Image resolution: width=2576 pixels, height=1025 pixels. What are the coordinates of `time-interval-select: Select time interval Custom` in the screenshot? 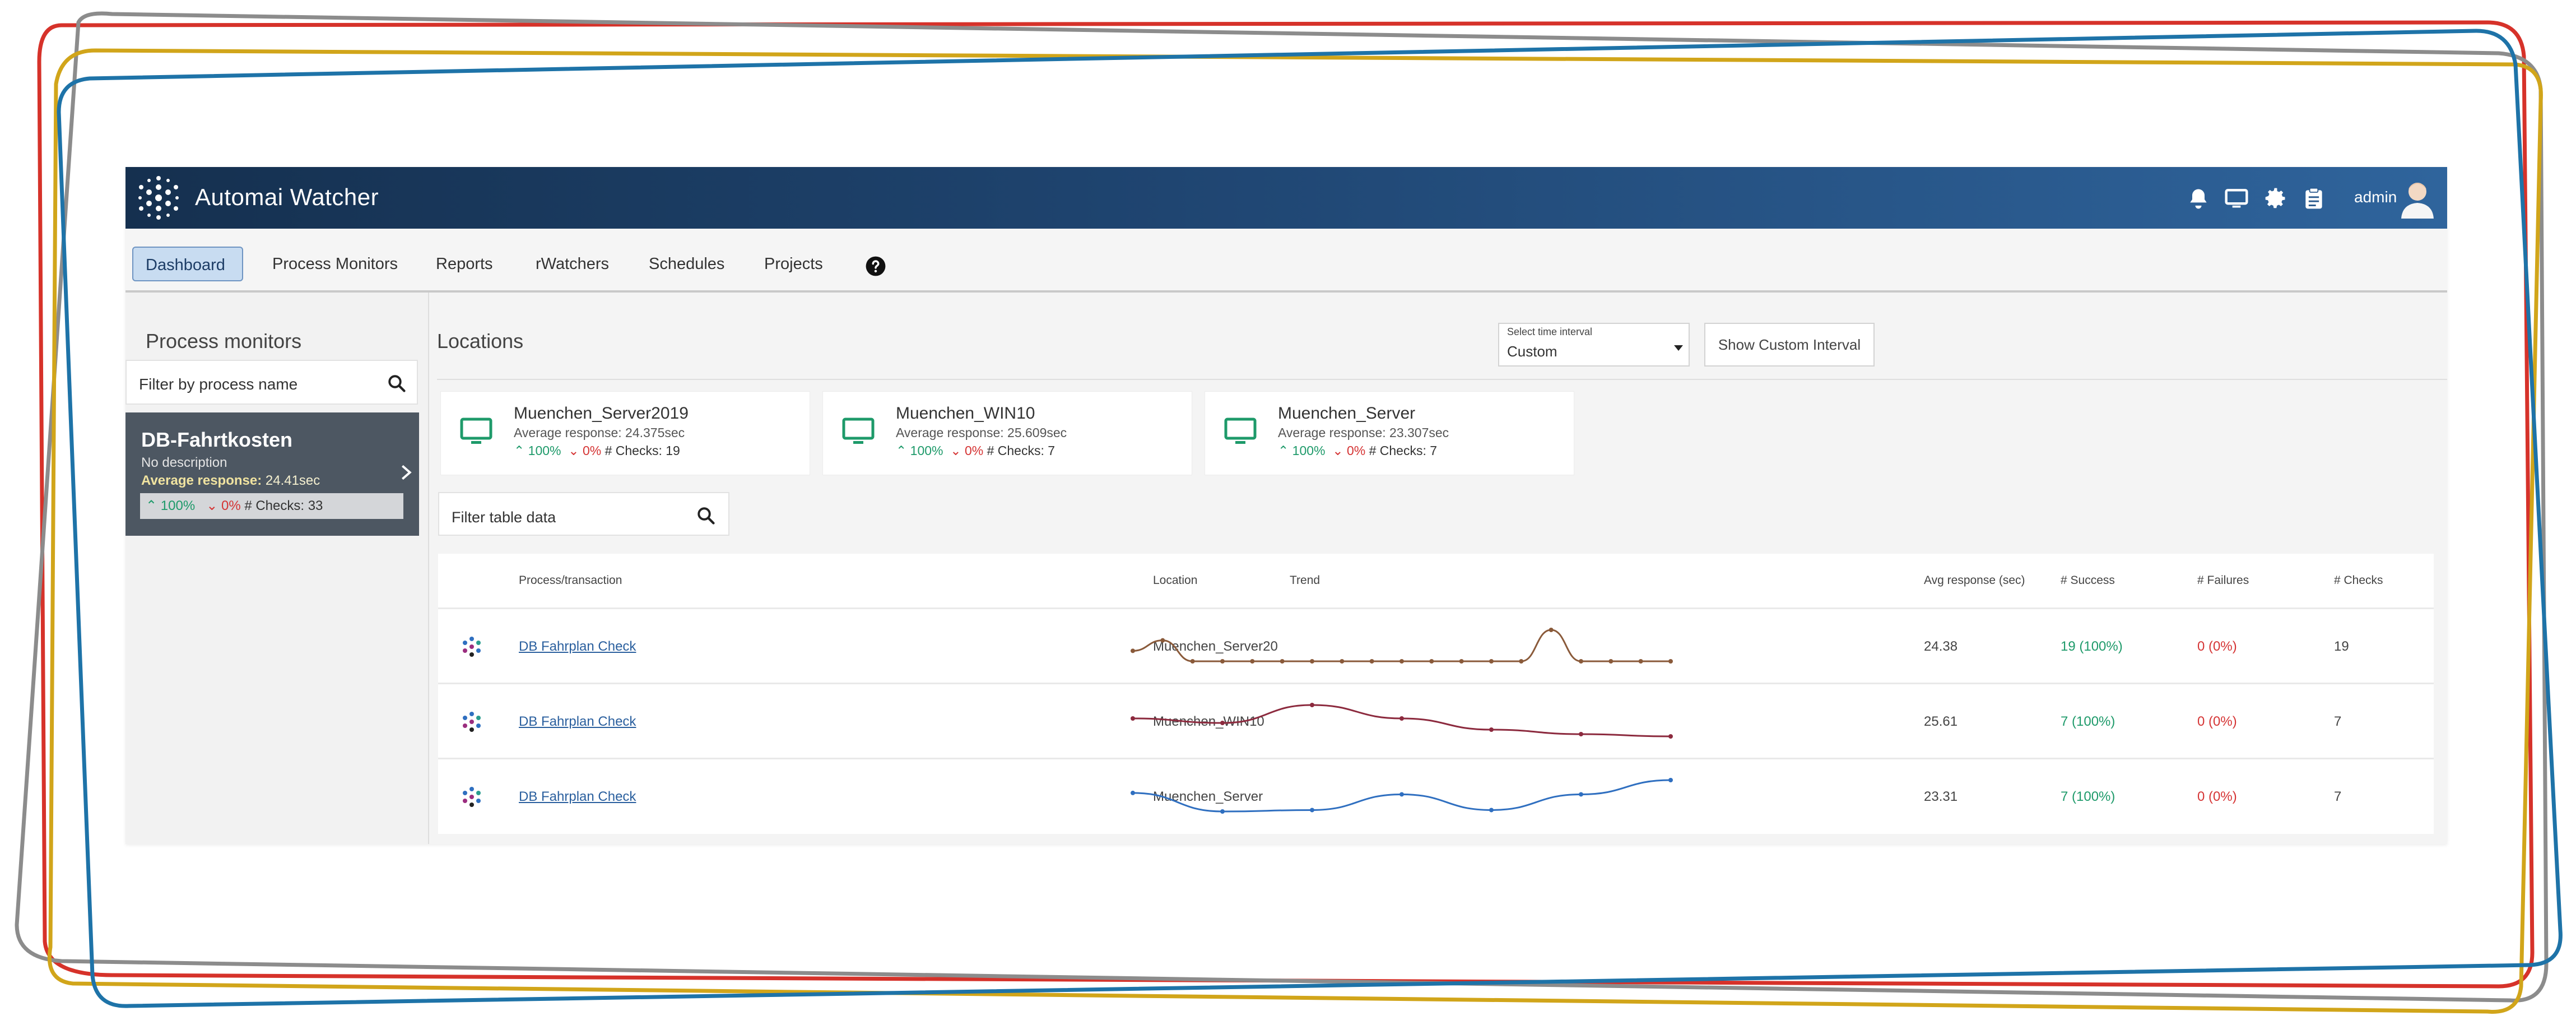 It's located at (1594, 345).